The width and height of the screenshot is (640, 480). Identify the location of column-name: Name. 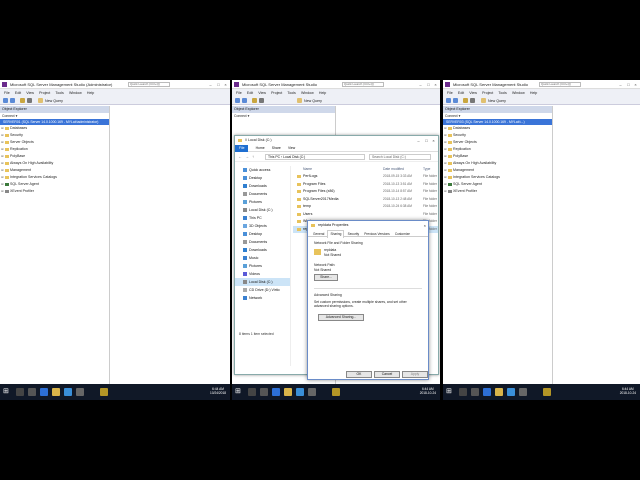
(307, 169).